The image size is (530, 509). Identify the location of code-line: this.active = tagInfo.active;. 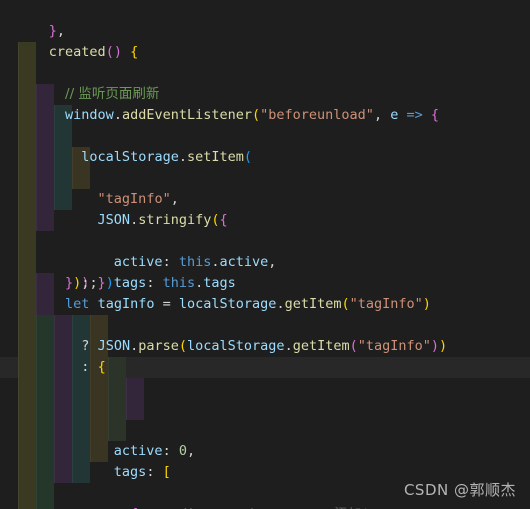
(265, 493).